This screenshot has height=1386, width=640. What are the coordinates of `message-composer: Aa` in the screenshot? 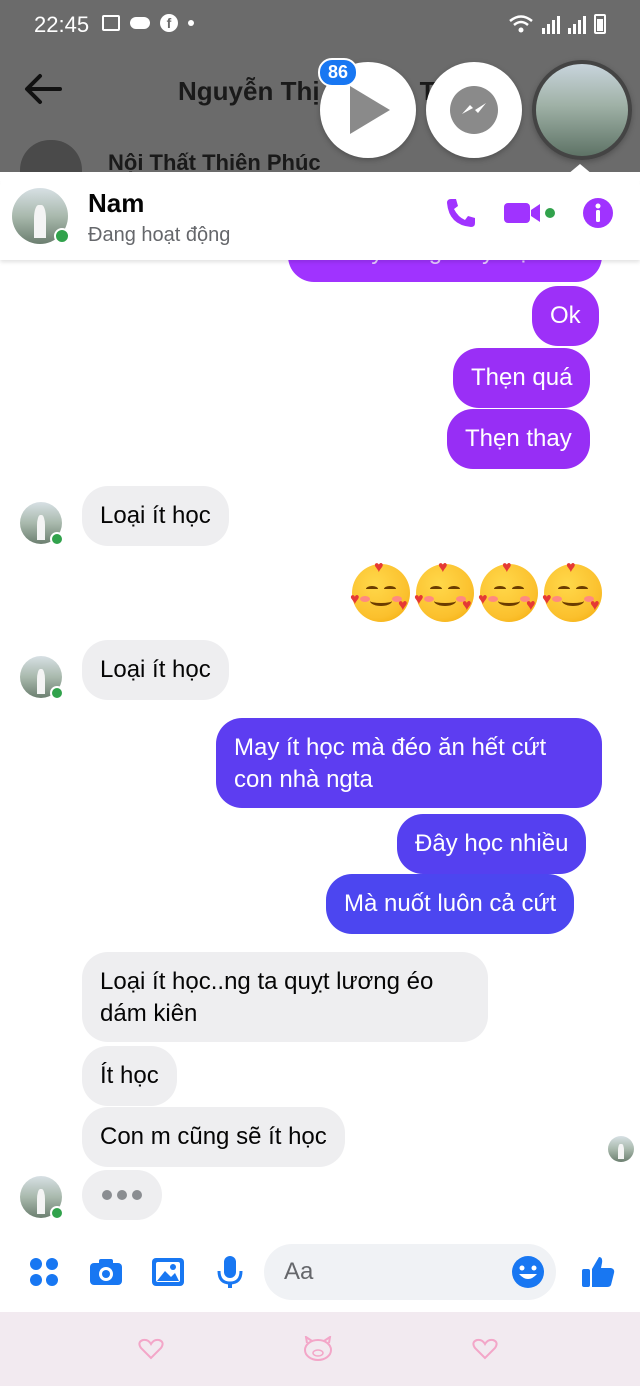 It's located at (320, 1274).